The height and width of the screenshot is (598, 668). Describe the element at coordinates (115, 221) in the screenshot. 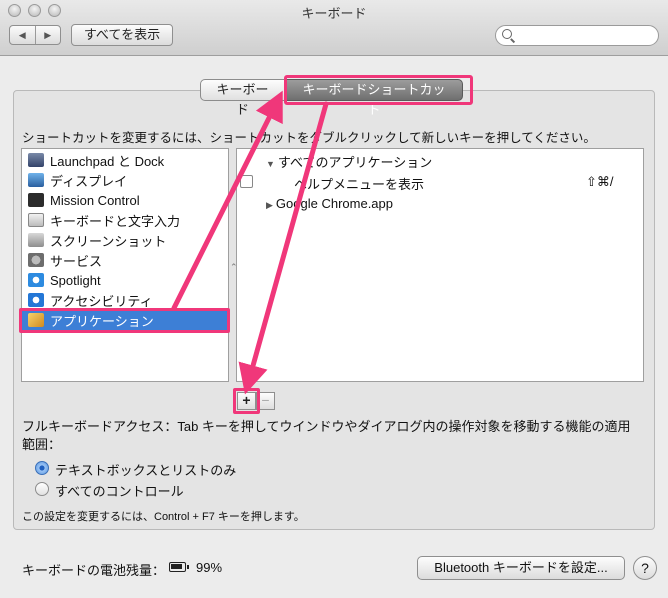

I see `category-label: キーボードと文字入力` at that location.